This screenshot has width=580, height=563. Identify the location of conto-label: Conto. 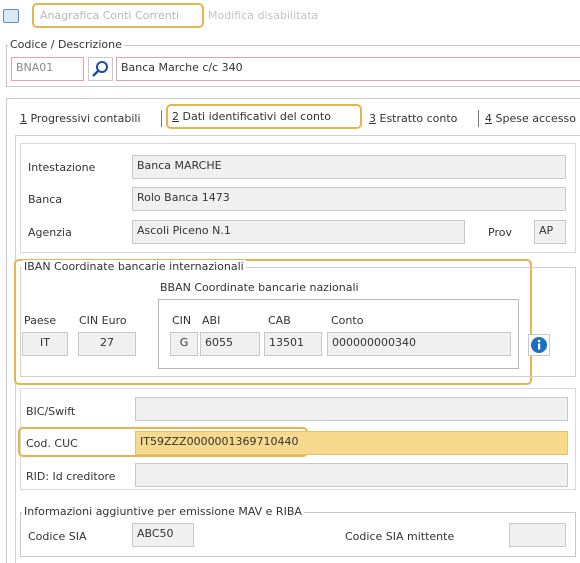
(347, 320).